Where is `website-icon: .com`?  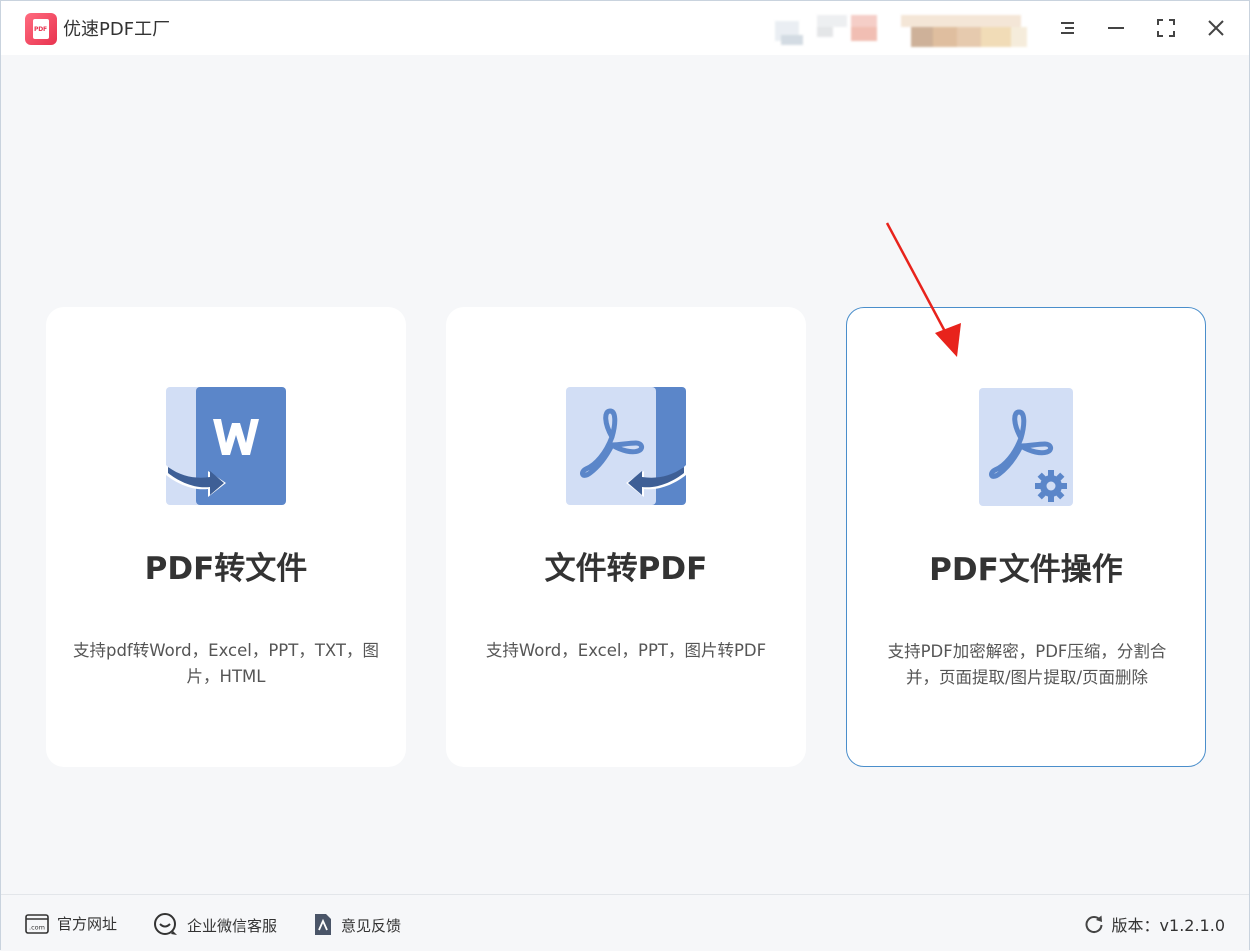
website-icon: .com is located at coordinates (37, 923).